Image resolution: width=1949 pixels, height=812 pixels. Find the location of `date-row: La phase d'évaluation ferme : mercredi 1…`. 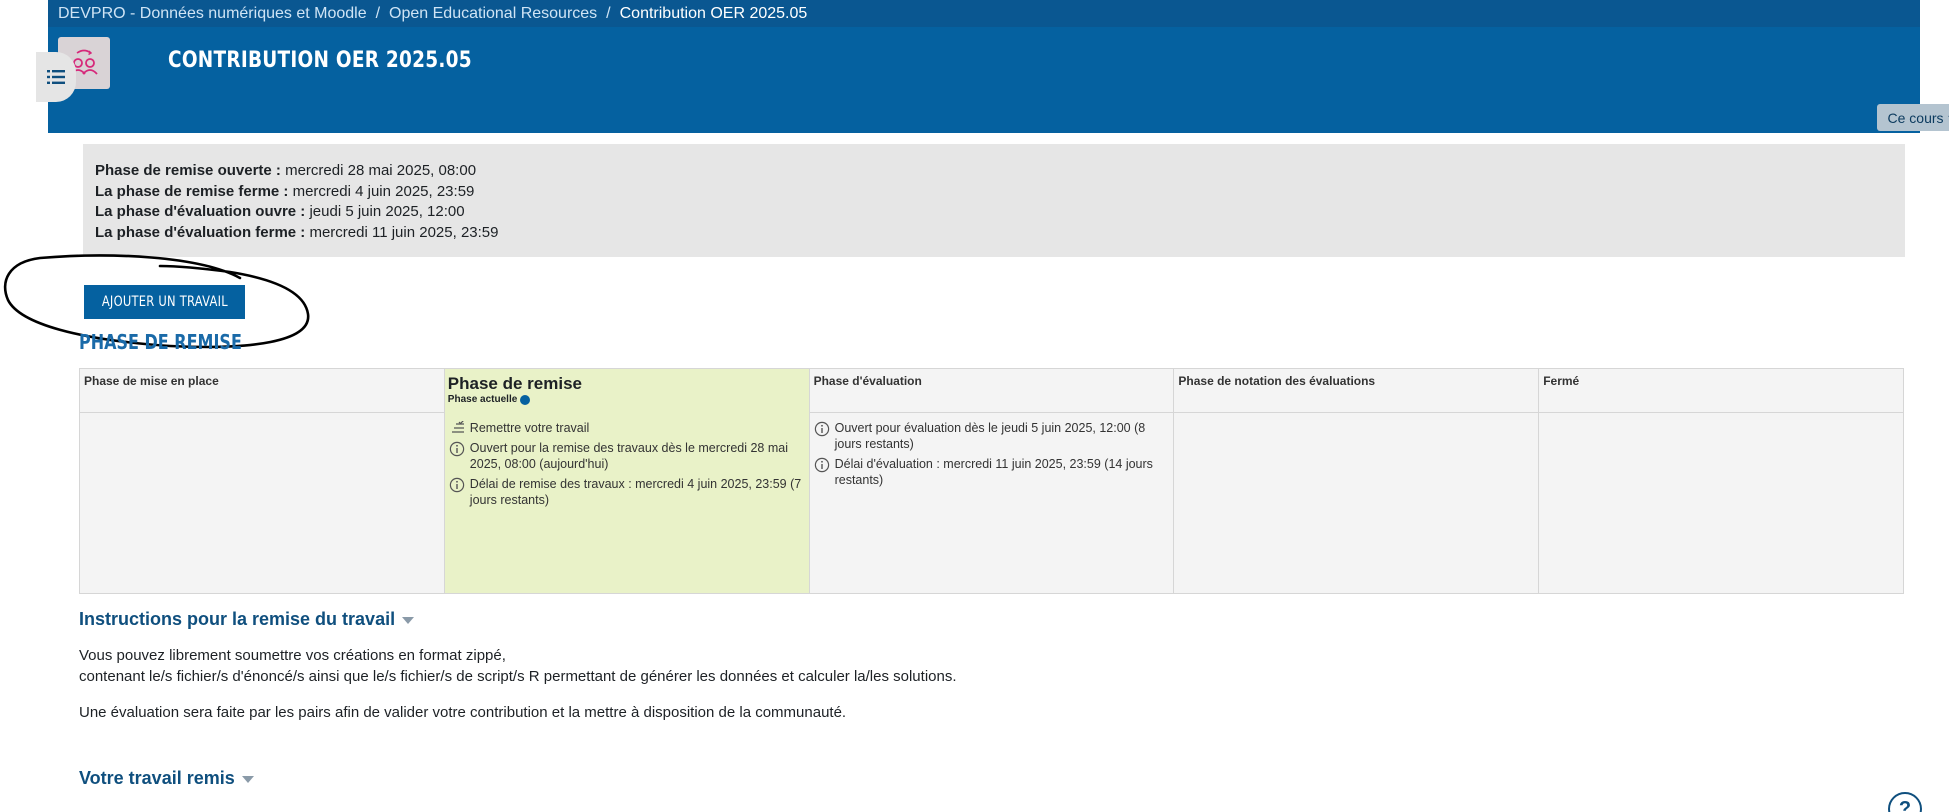

date-row: La phase d'évaluation ferme : mercredi 1… is located at coordinates (994, 233).